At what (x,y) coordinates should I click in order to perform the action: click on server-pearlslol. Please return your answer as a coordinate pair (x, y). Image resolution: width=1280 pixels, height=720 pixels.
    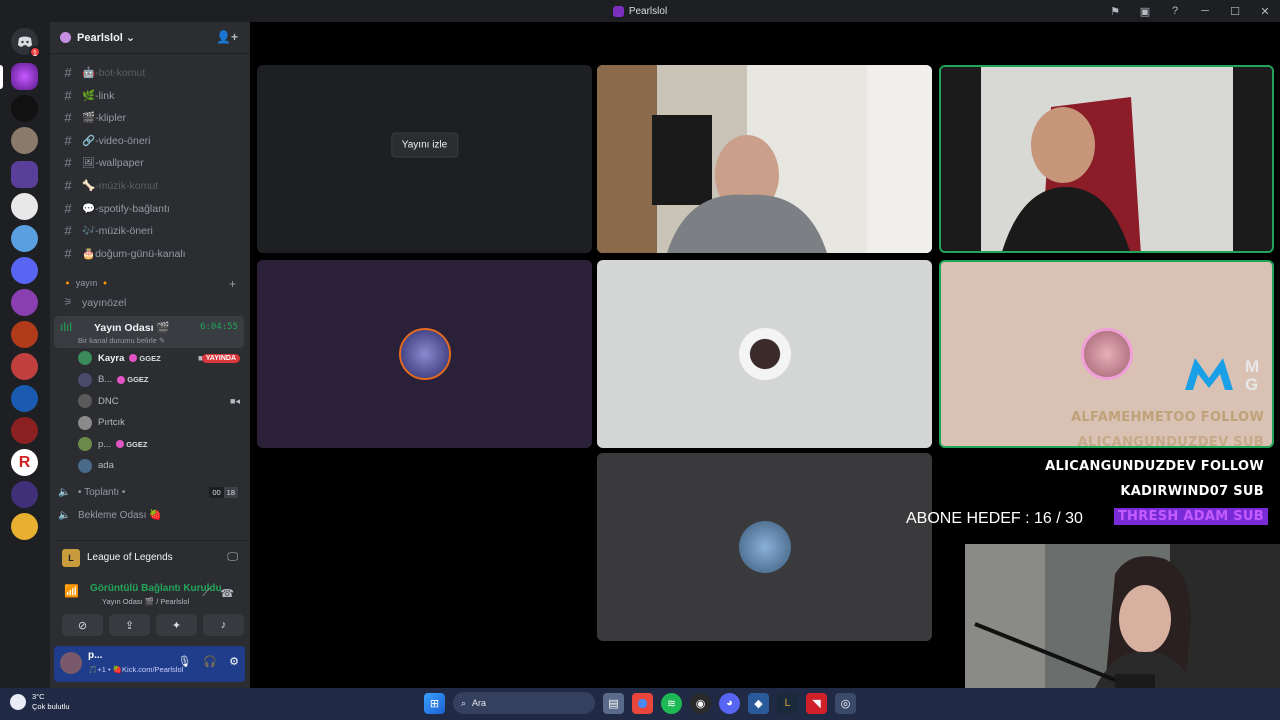
    Looking at the image, I should click on (24, 76).